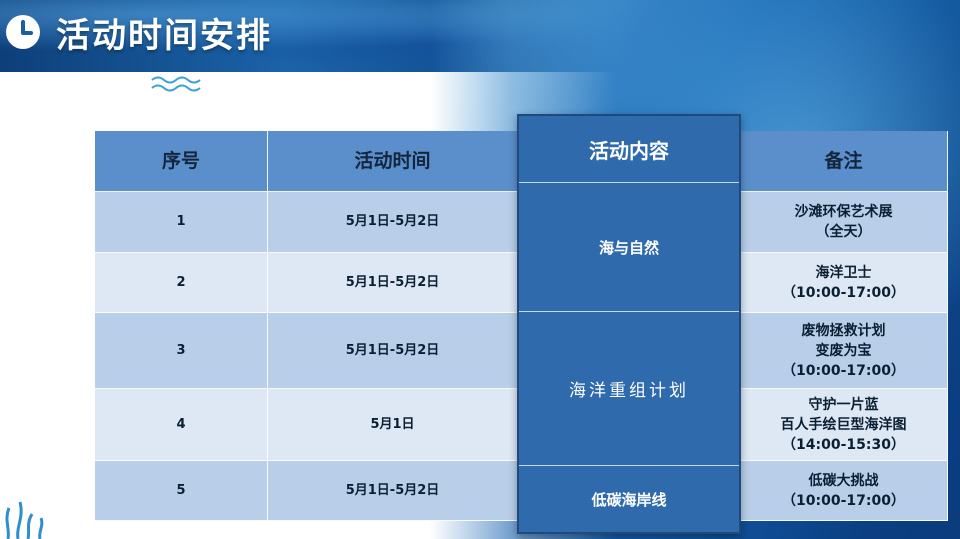 Image resolution: width=960 pixels, height=539 pixels. I want to click on note-line: 沙滩环保艺术展, so click(843, 212).